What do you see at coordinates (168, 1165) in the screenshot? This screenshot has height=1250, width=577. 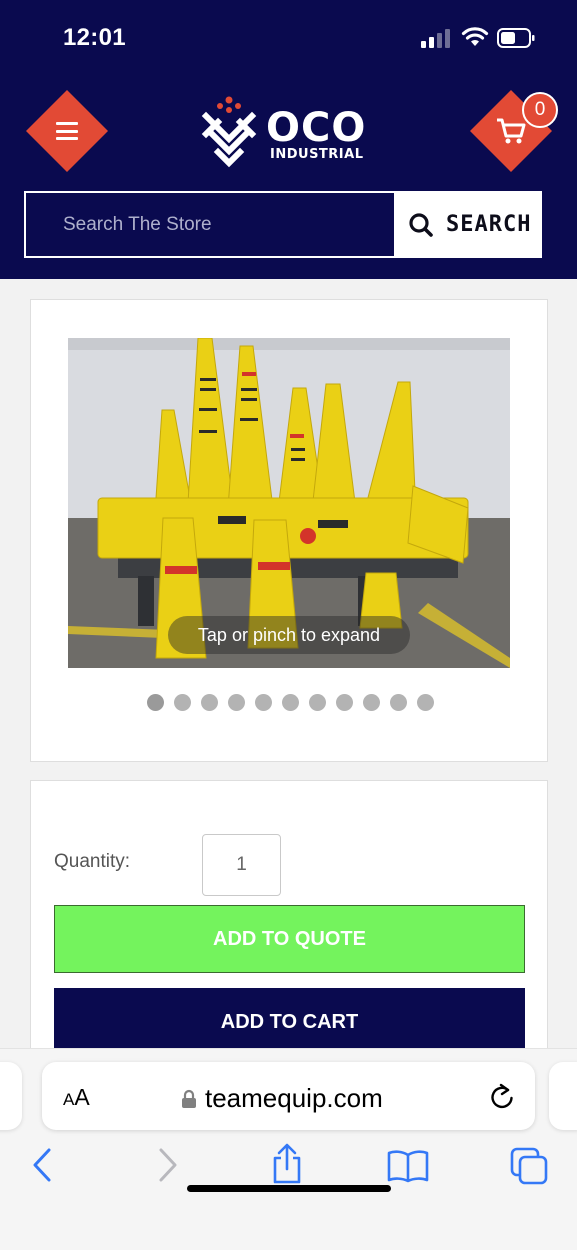 I see `forward-icon` at bounding box center [168, 1165].